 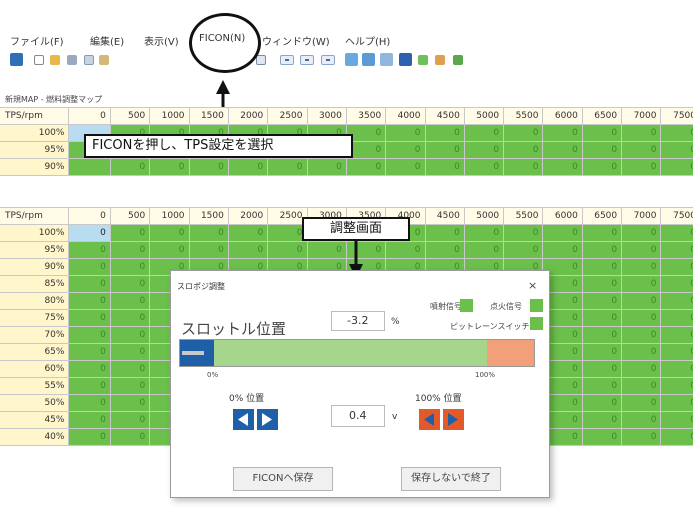 I want to click on new-file-icon, so click(x=39, y=60).